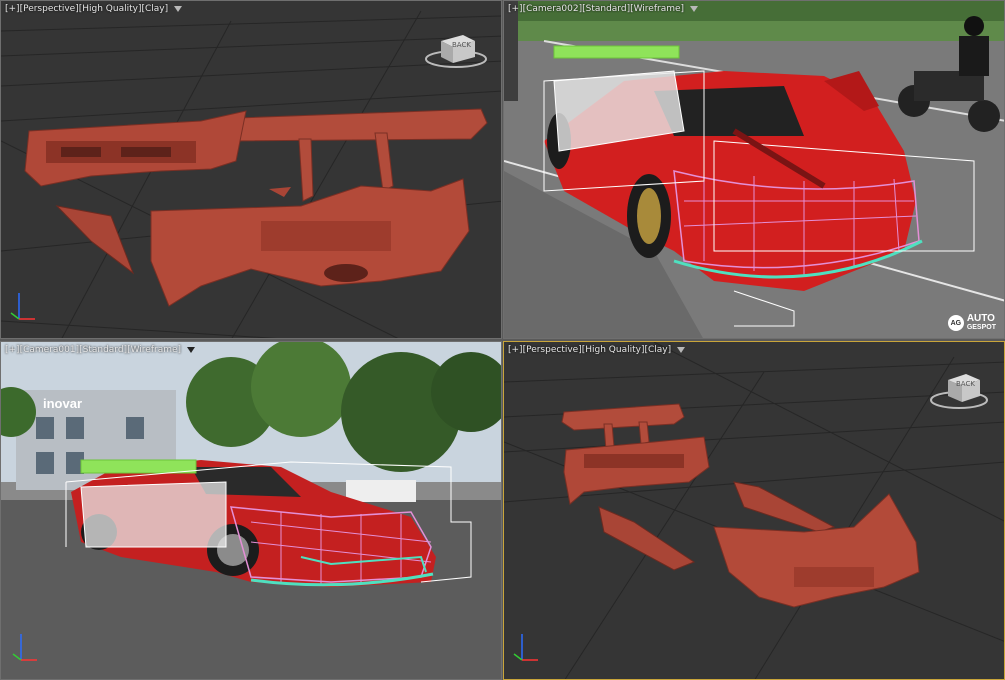 The height and width of the screenshot is (680, 1005). I want to click on building-sign: inovar, so click(63, 403).